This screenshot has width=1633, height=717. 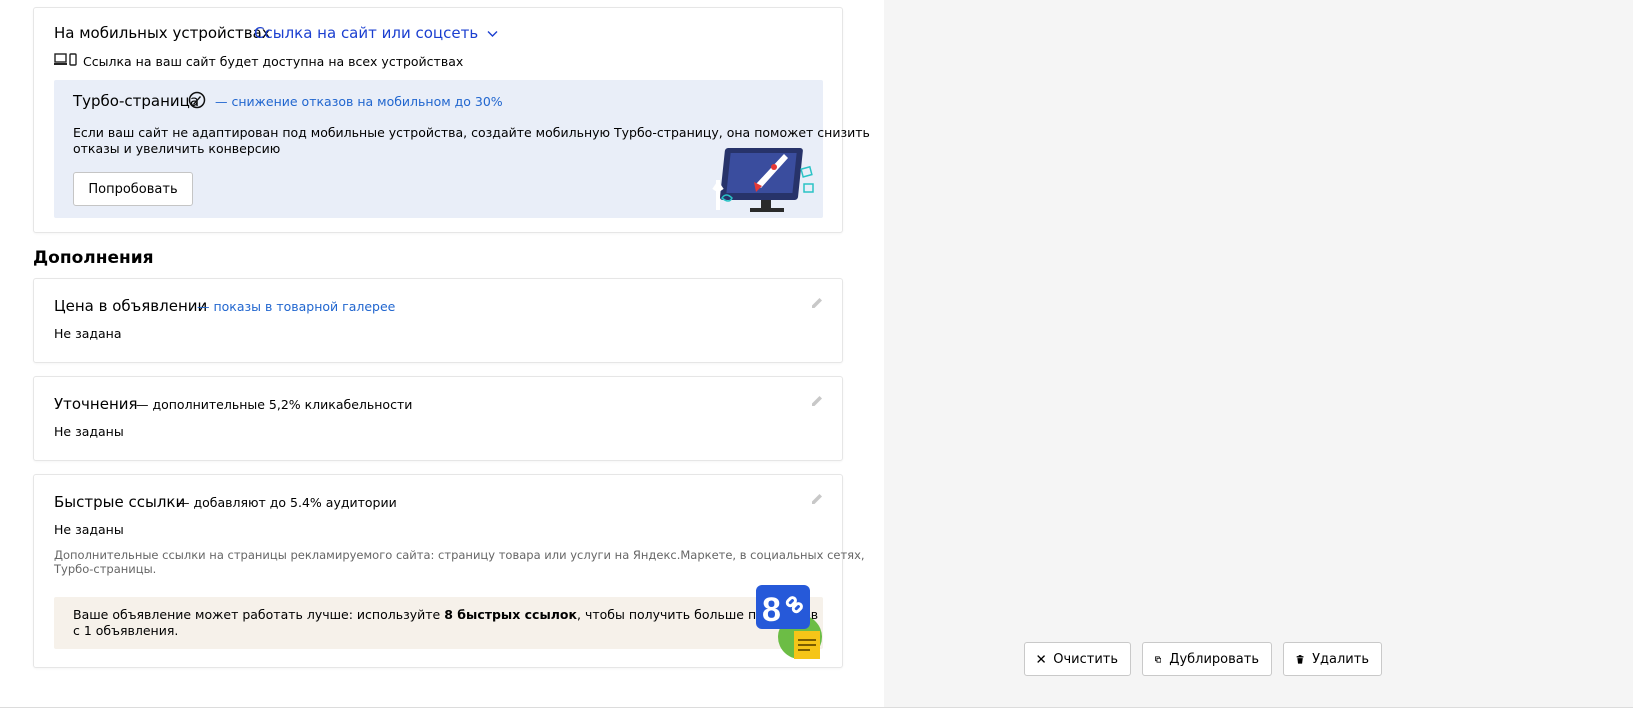 What do you see at coordinates (817, 499) in the screenshot?
I see `edit-sitelinks-icon` at bounding box center [817, 499].